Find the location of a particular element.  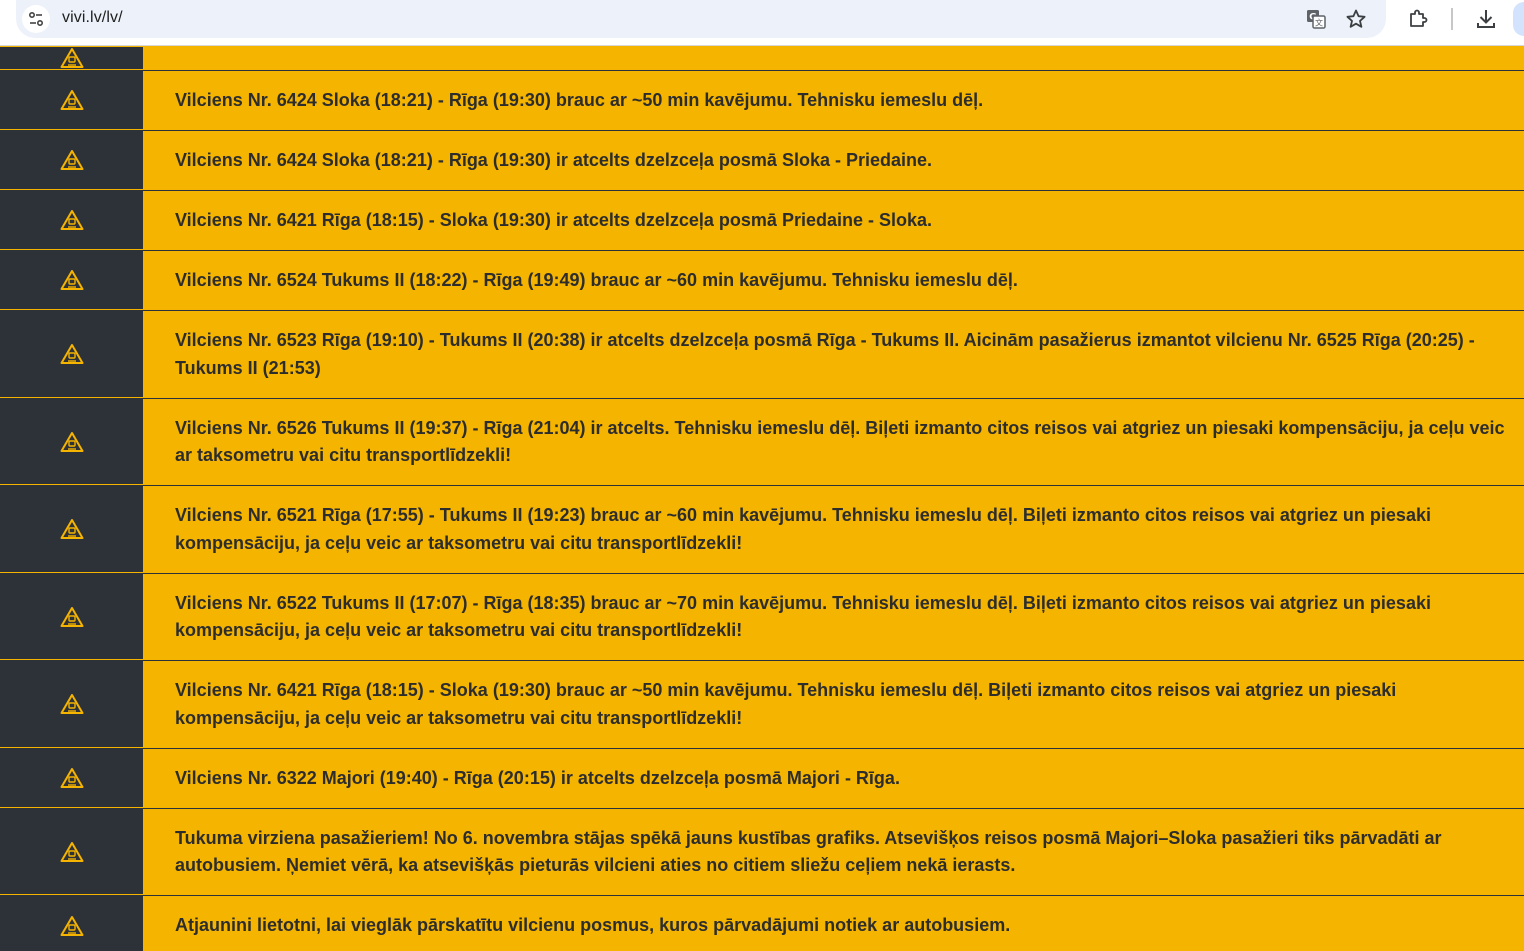

alert-row is located at coordinates (762, 59).